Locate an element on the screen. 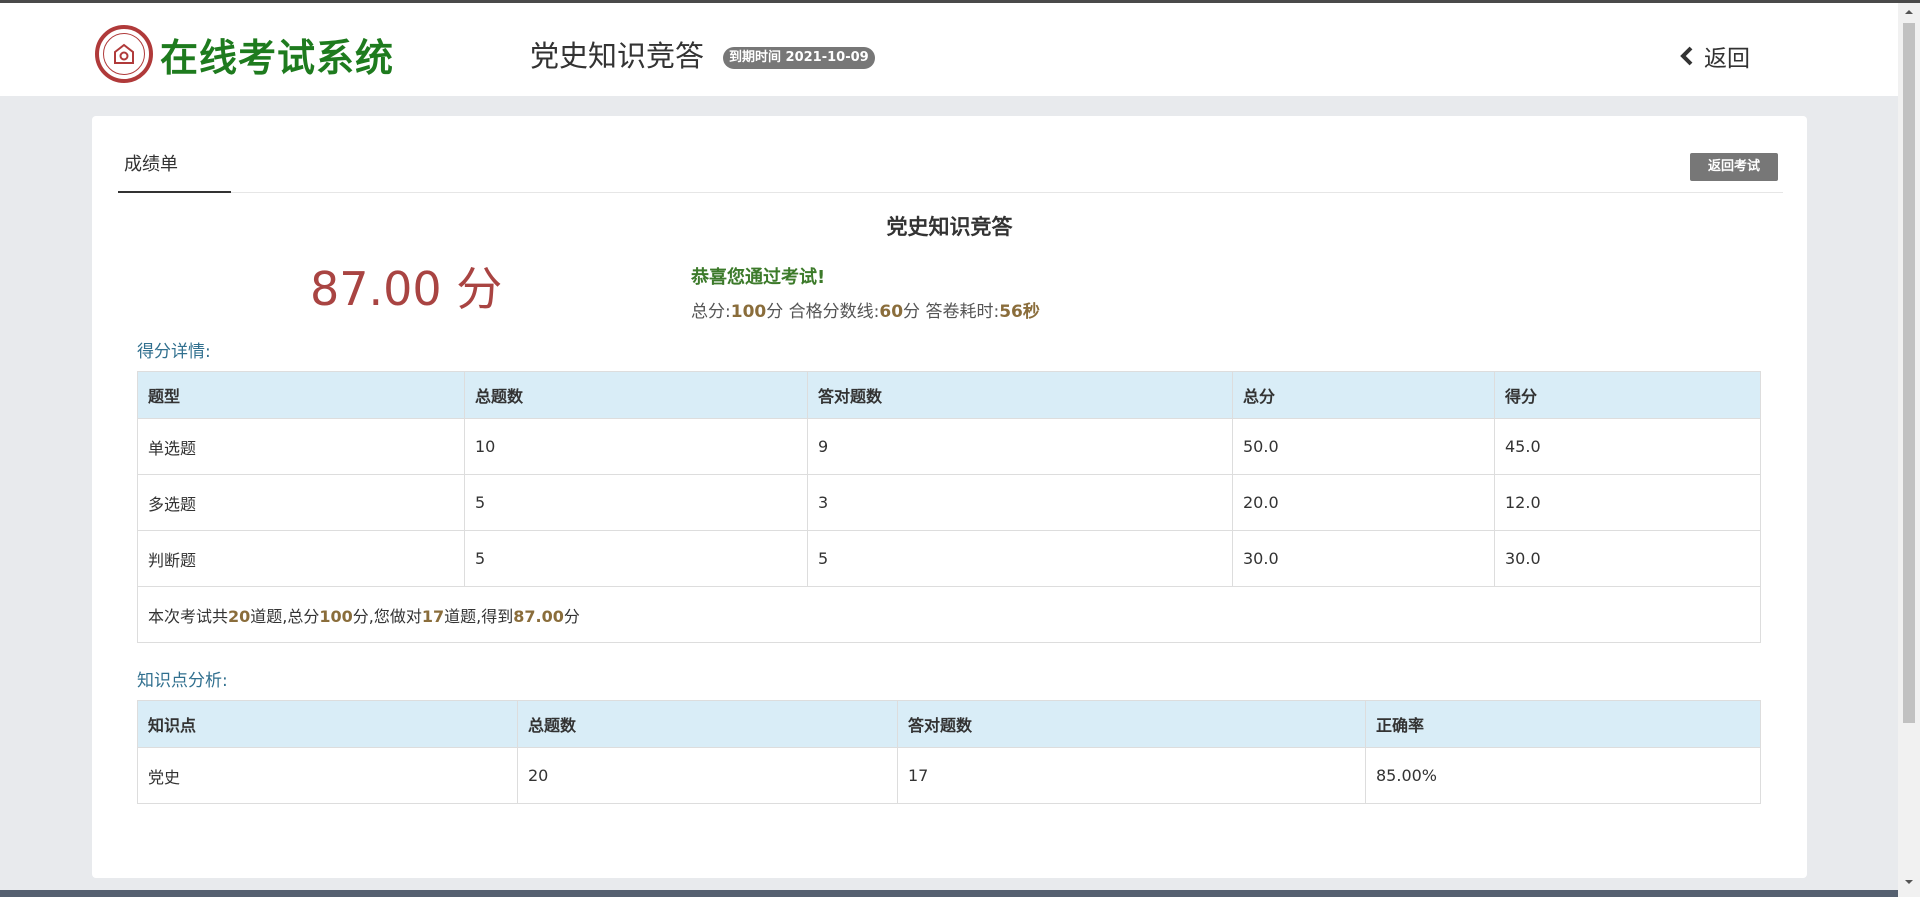 Image resolution: width=1920 pixels, height=897 pixels. time-spent-value: 56秒 is located at coordinates (1019, 312).